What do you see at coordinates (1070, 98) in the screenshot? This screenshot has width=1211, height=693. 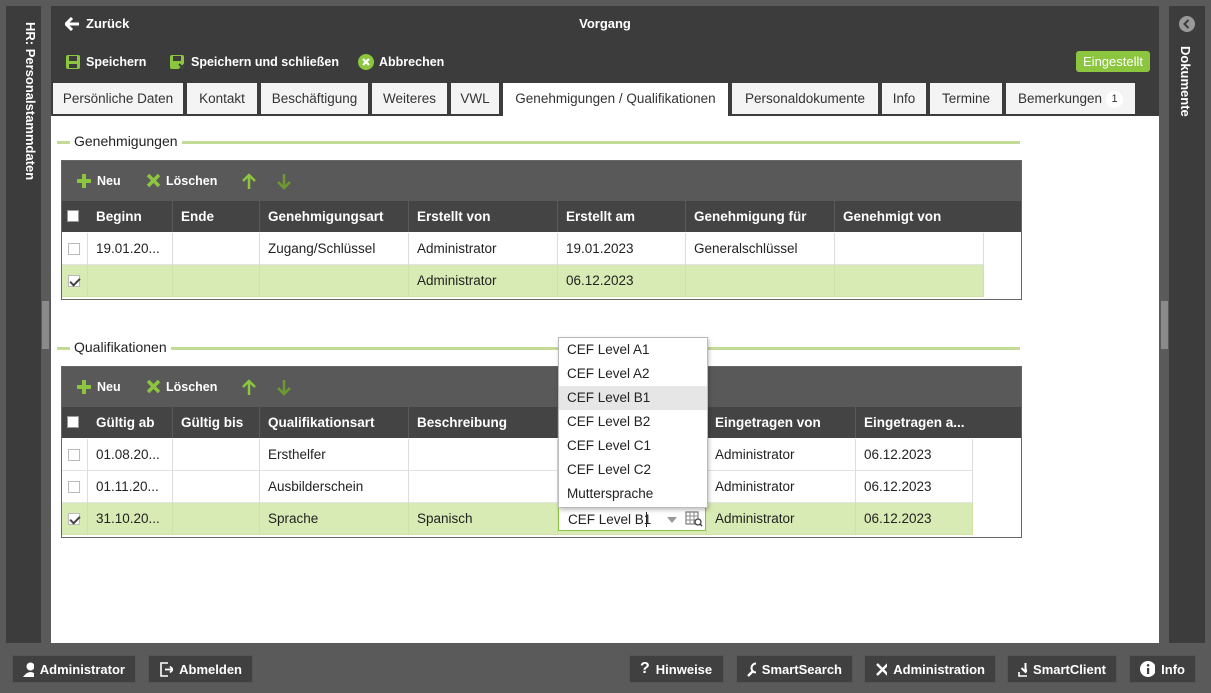 I see `tab-bemerkungen: Bemerkungen 1` at bounding box center [1070, 98].